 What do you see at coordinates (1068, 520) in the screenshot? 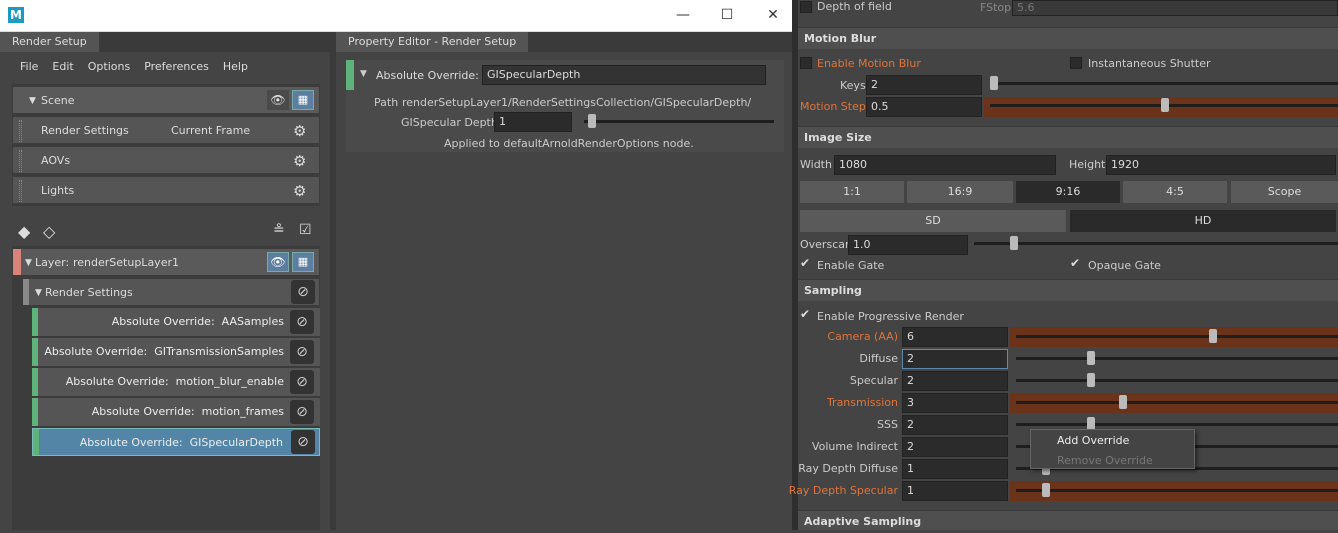
I see `adaptive-sampling-section: Adaptive Sampling` at bounding box center [1068, 520].